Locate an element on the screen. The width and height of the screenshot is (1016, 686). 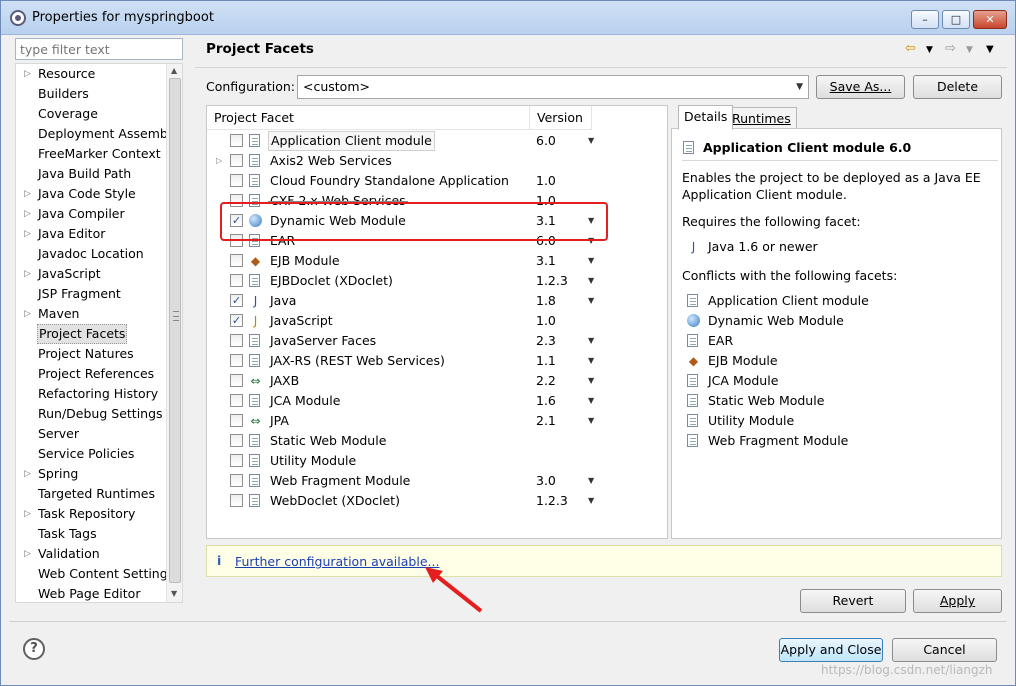
back-icon: ⇦ is located at coordinates (910, 48).